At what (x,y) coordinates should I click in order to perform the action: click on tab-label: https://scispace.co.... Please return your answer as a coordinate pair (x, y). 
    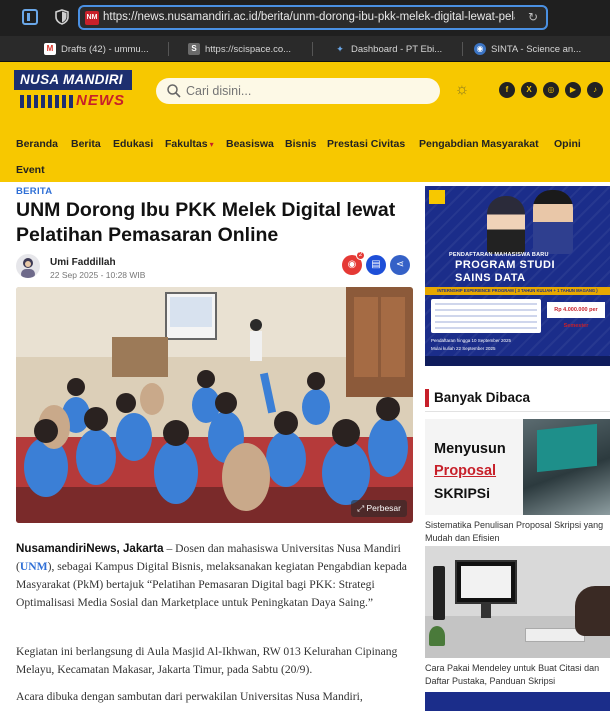
    Looking at the image, I should click on (248, 49).